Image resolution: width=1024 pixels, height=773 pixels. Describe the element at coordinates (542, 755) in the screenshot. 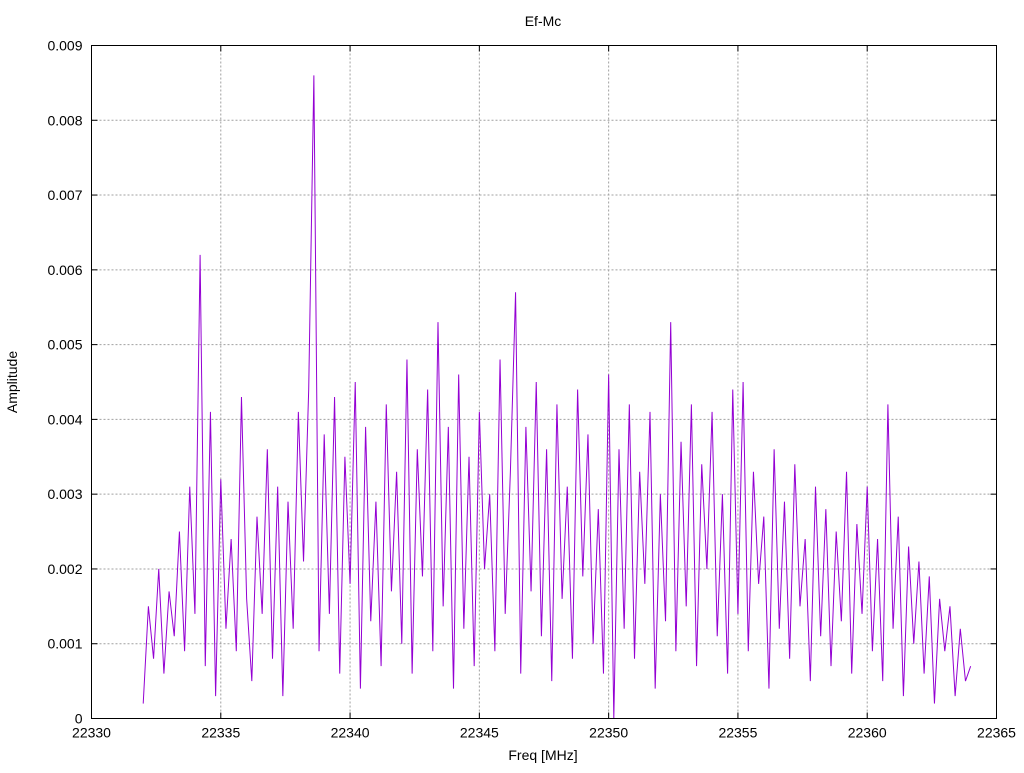

I see `x-axis-label: Freq [MHz]` at that location.